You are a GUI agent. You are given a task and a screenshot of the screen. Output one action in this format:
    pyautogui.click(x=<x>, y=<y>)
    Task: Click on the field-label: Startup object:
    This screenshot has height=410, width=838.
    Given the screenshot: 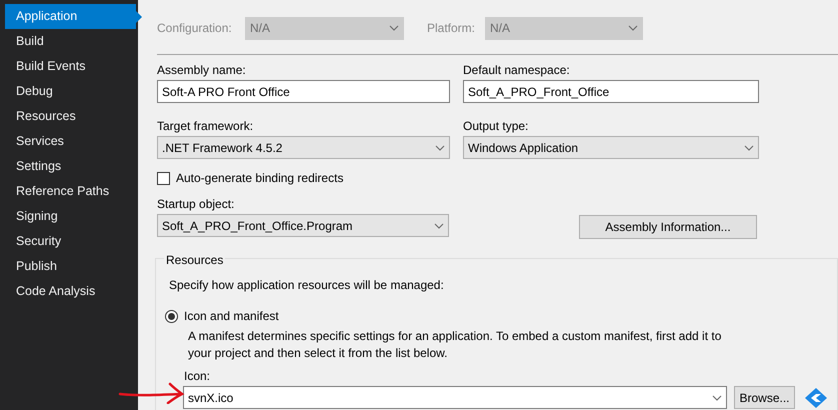 What is the action you would take?
    pyautogui.click(x=196, y=204)
    